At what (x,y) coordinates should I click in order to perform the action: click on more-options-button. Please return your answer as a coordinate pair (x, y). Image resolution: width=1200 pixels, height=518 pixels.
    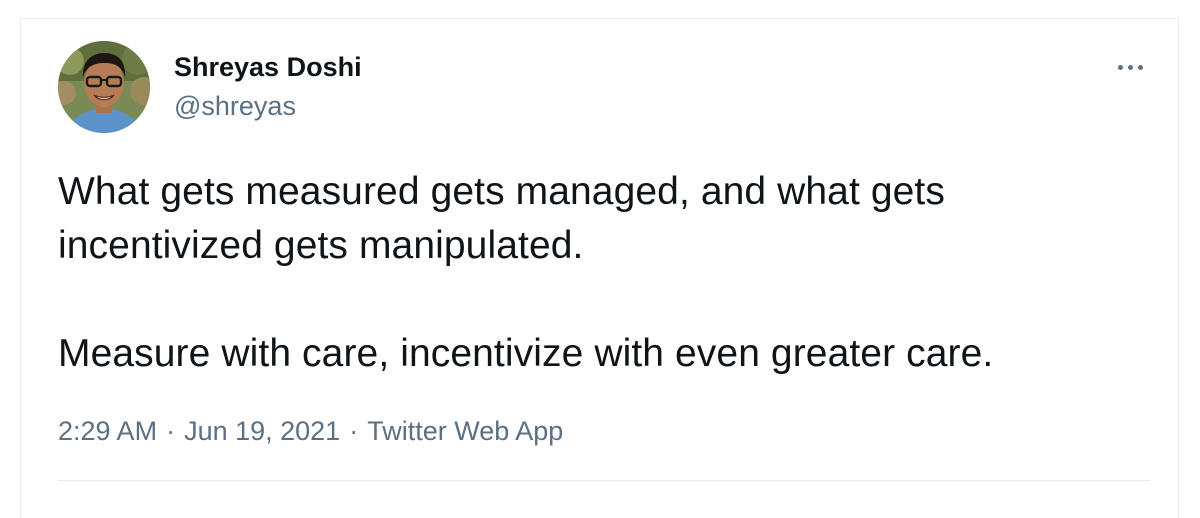
    Looking at the image, I should click on (1130, 67).